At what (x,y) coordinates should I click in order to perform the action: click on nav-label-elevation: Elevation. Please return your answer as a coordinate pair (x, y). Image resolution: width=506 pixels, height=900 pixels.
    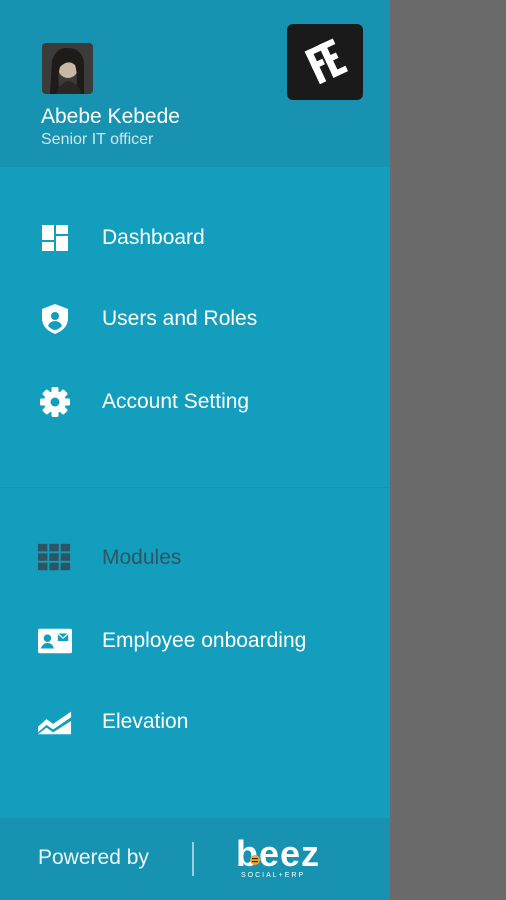
    Looking at the image, I should click on (145, 721).